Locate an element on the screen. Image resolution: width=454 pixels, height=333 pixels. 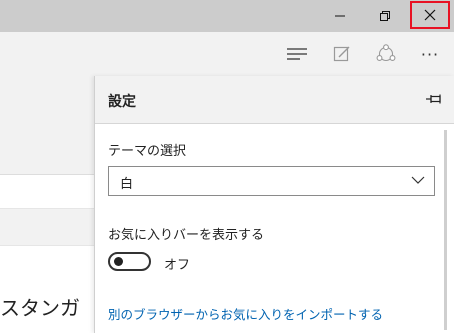
favorites-bar-toggle is located at coordinates (129, 261).